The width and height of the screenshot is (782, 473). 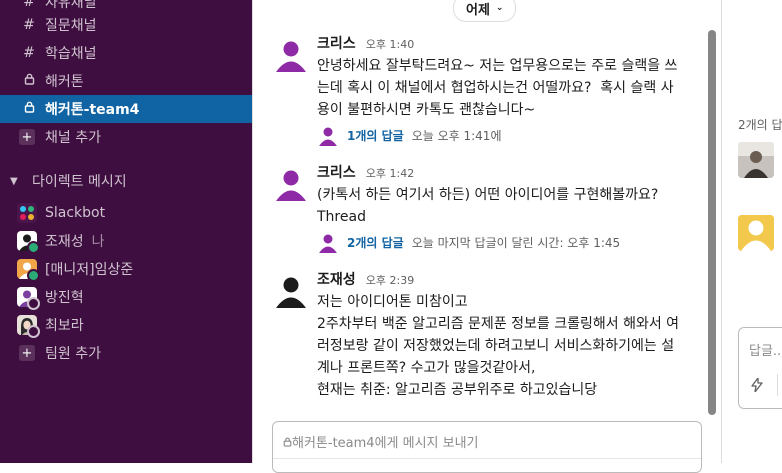 What do you see at coordinates (126, 241) in the screenshot?
I see `dm-item-jojaesung: 조재성 나` at bounding box center [126, 241].